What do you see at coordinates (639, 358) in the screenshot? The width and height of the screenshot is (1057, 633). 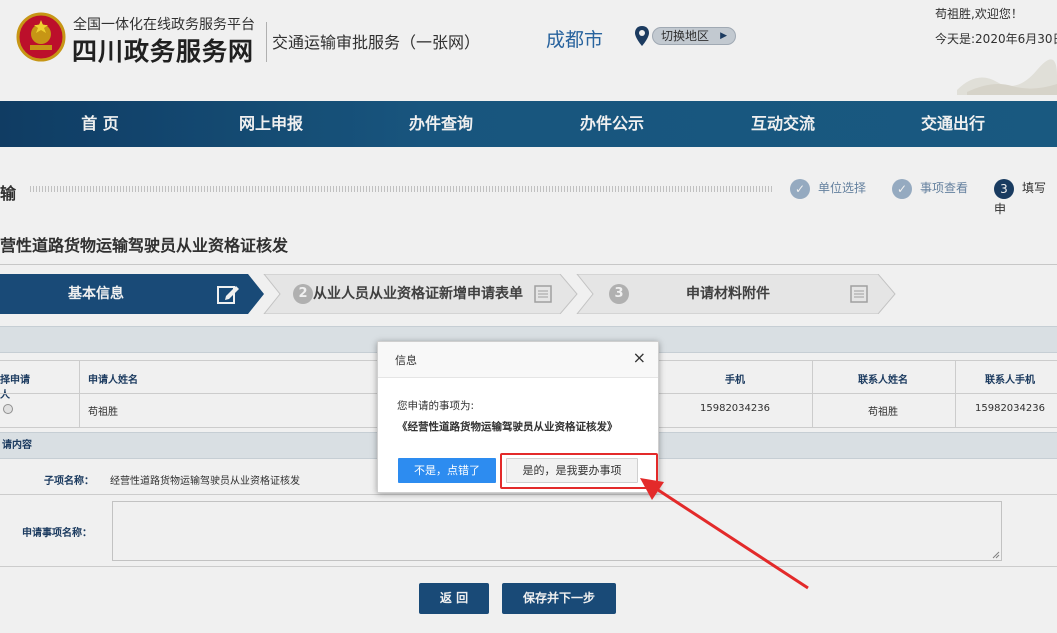 I see `close-icon: ×` at bounding box center [639, 358].